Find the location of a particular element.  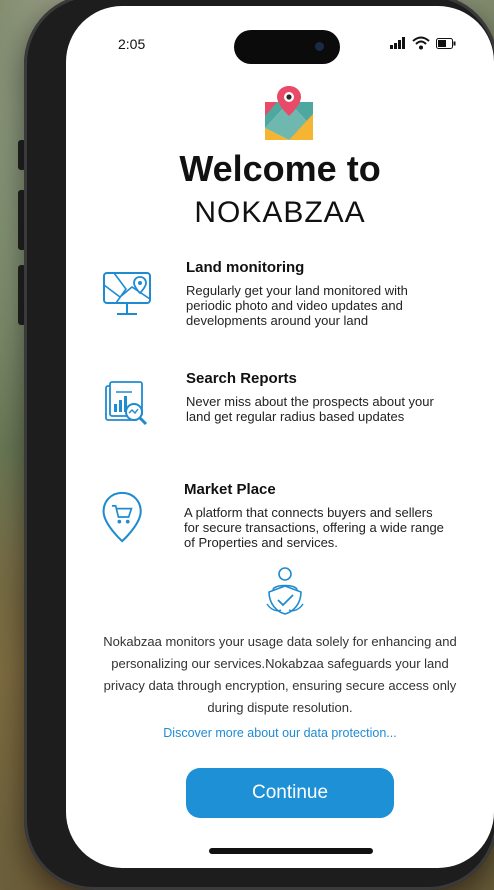

cart-pin-icon is located at coordinates (122, 517).